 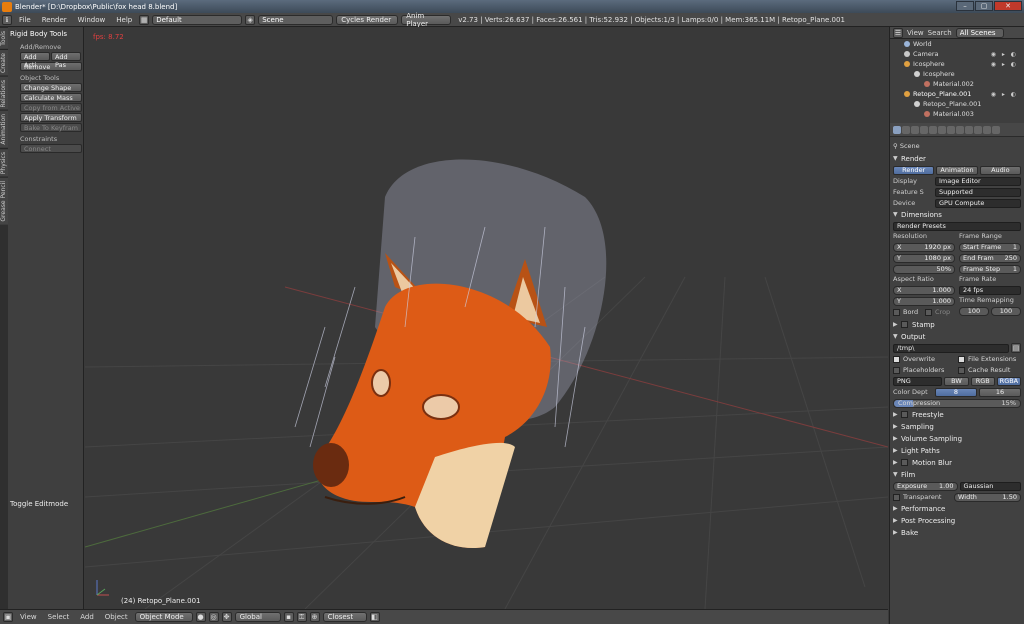 What do you see at coordinates (915, 33) in the screenshot?
I see `outliner-view-menu: View` at bounding box center [915, 33].